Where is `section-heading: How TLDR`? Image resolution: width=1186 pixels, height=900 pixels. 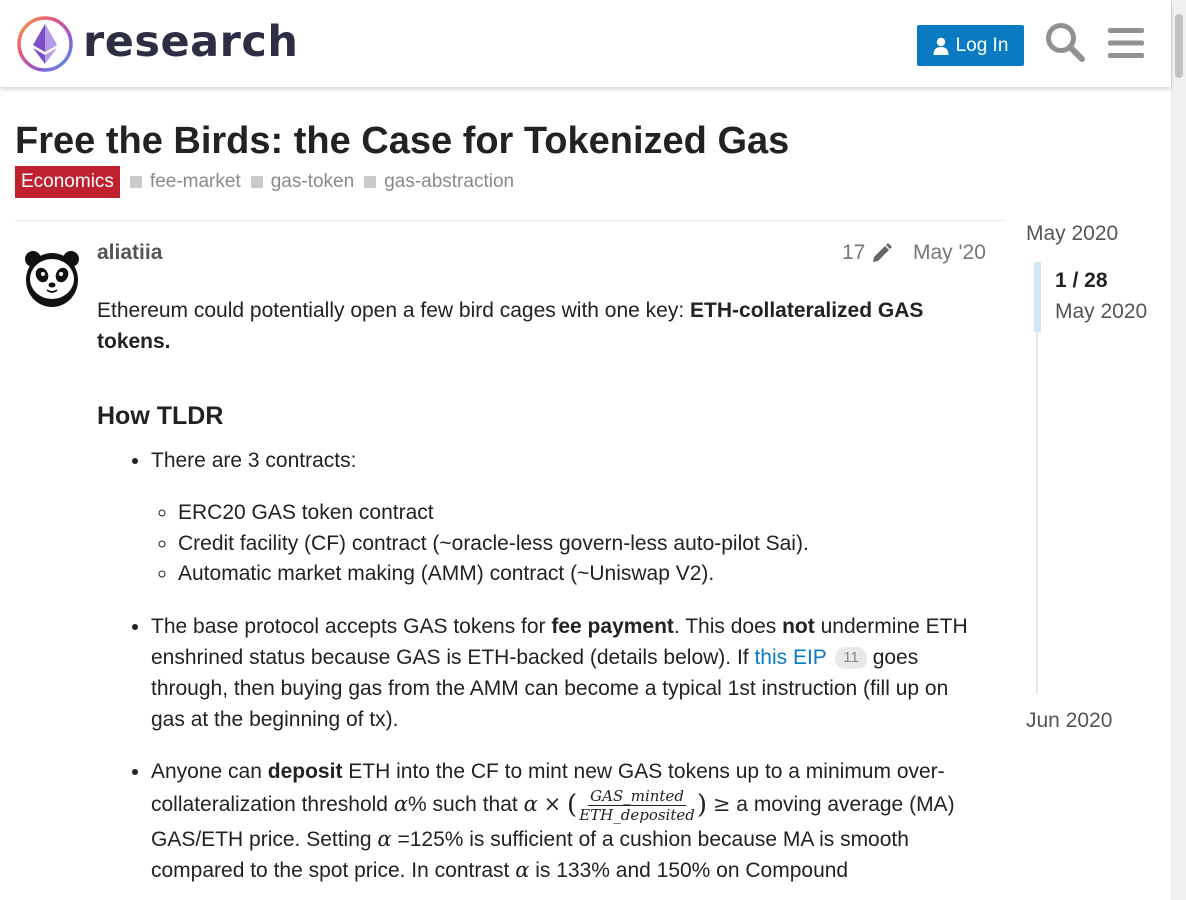
section-heading: How TLDR is located at coordinates (160, 416).